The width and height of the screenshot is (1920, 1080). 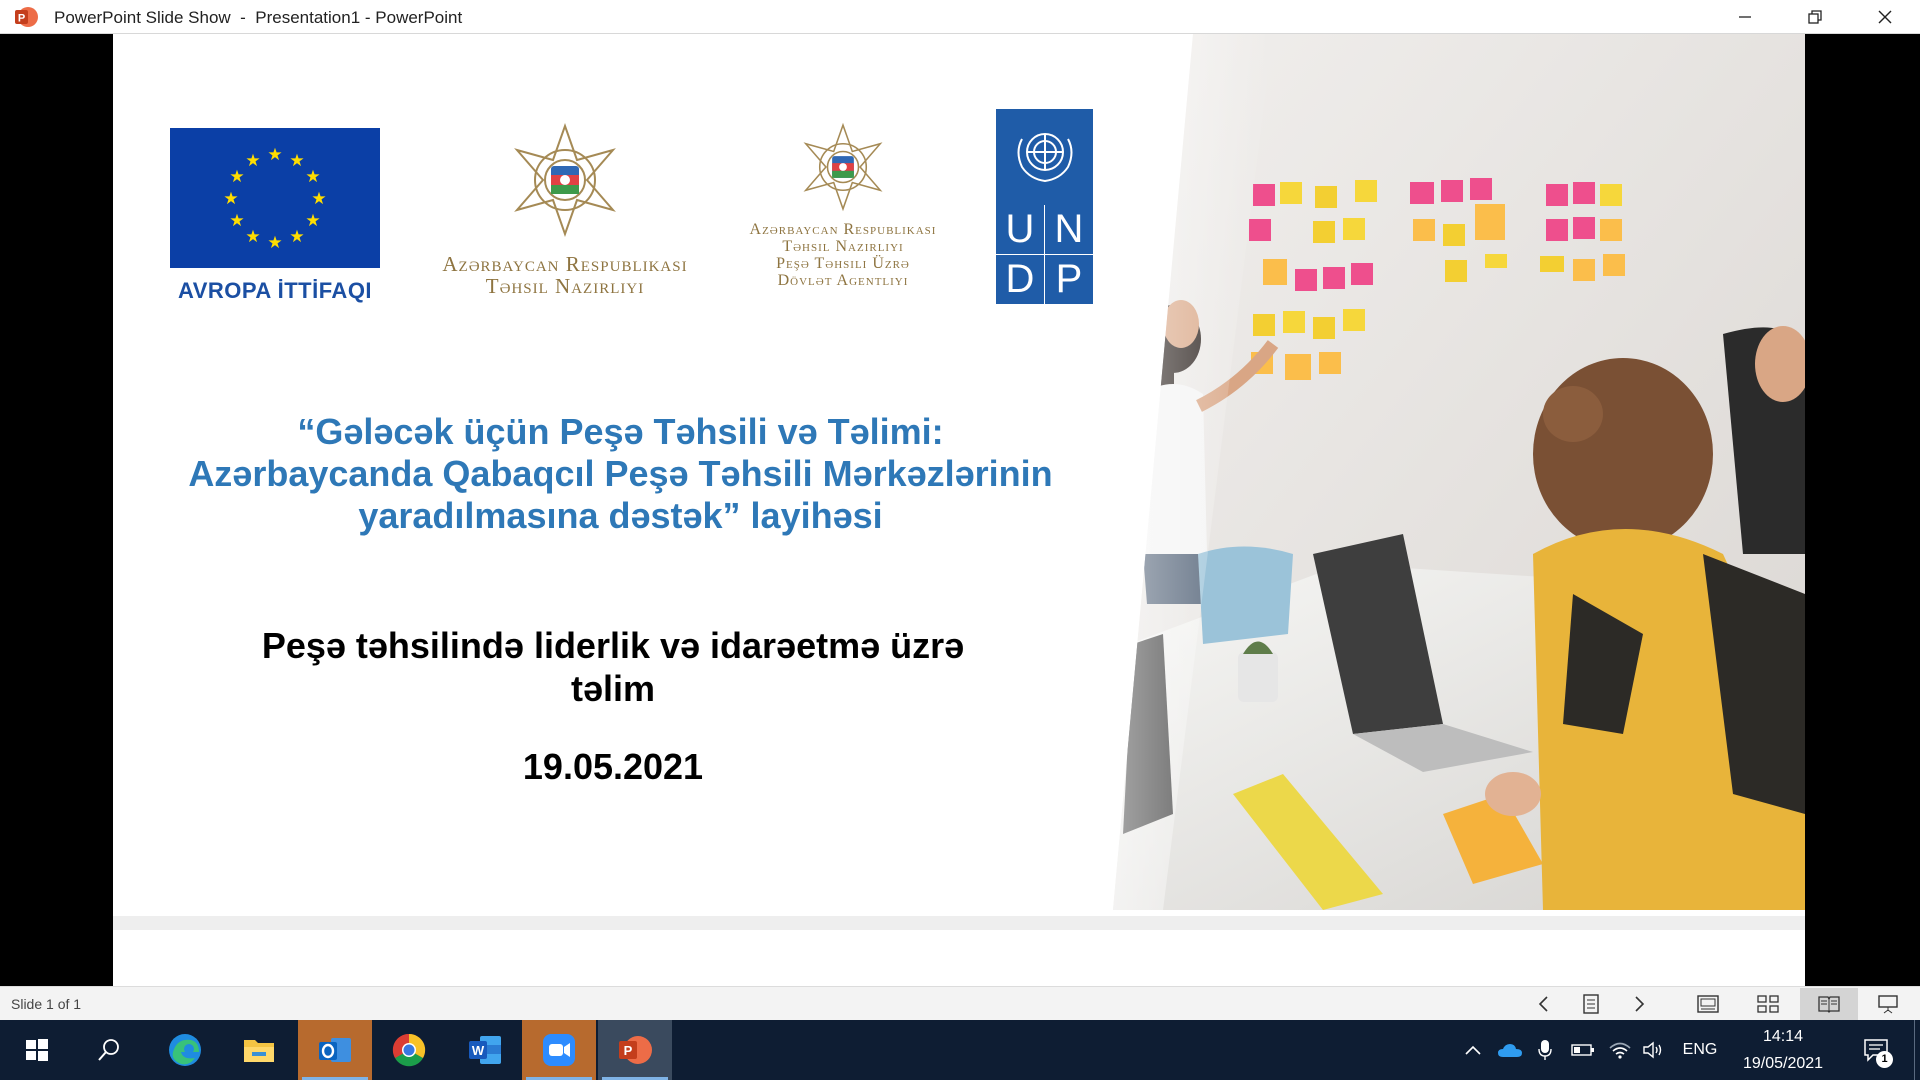 What do you see at coordinates (620, 431) in the screenshot?
I see `headline-line: “Gələcək üçün Peşə Təhsili və Təlimi:` at bounding box center [620, 431].